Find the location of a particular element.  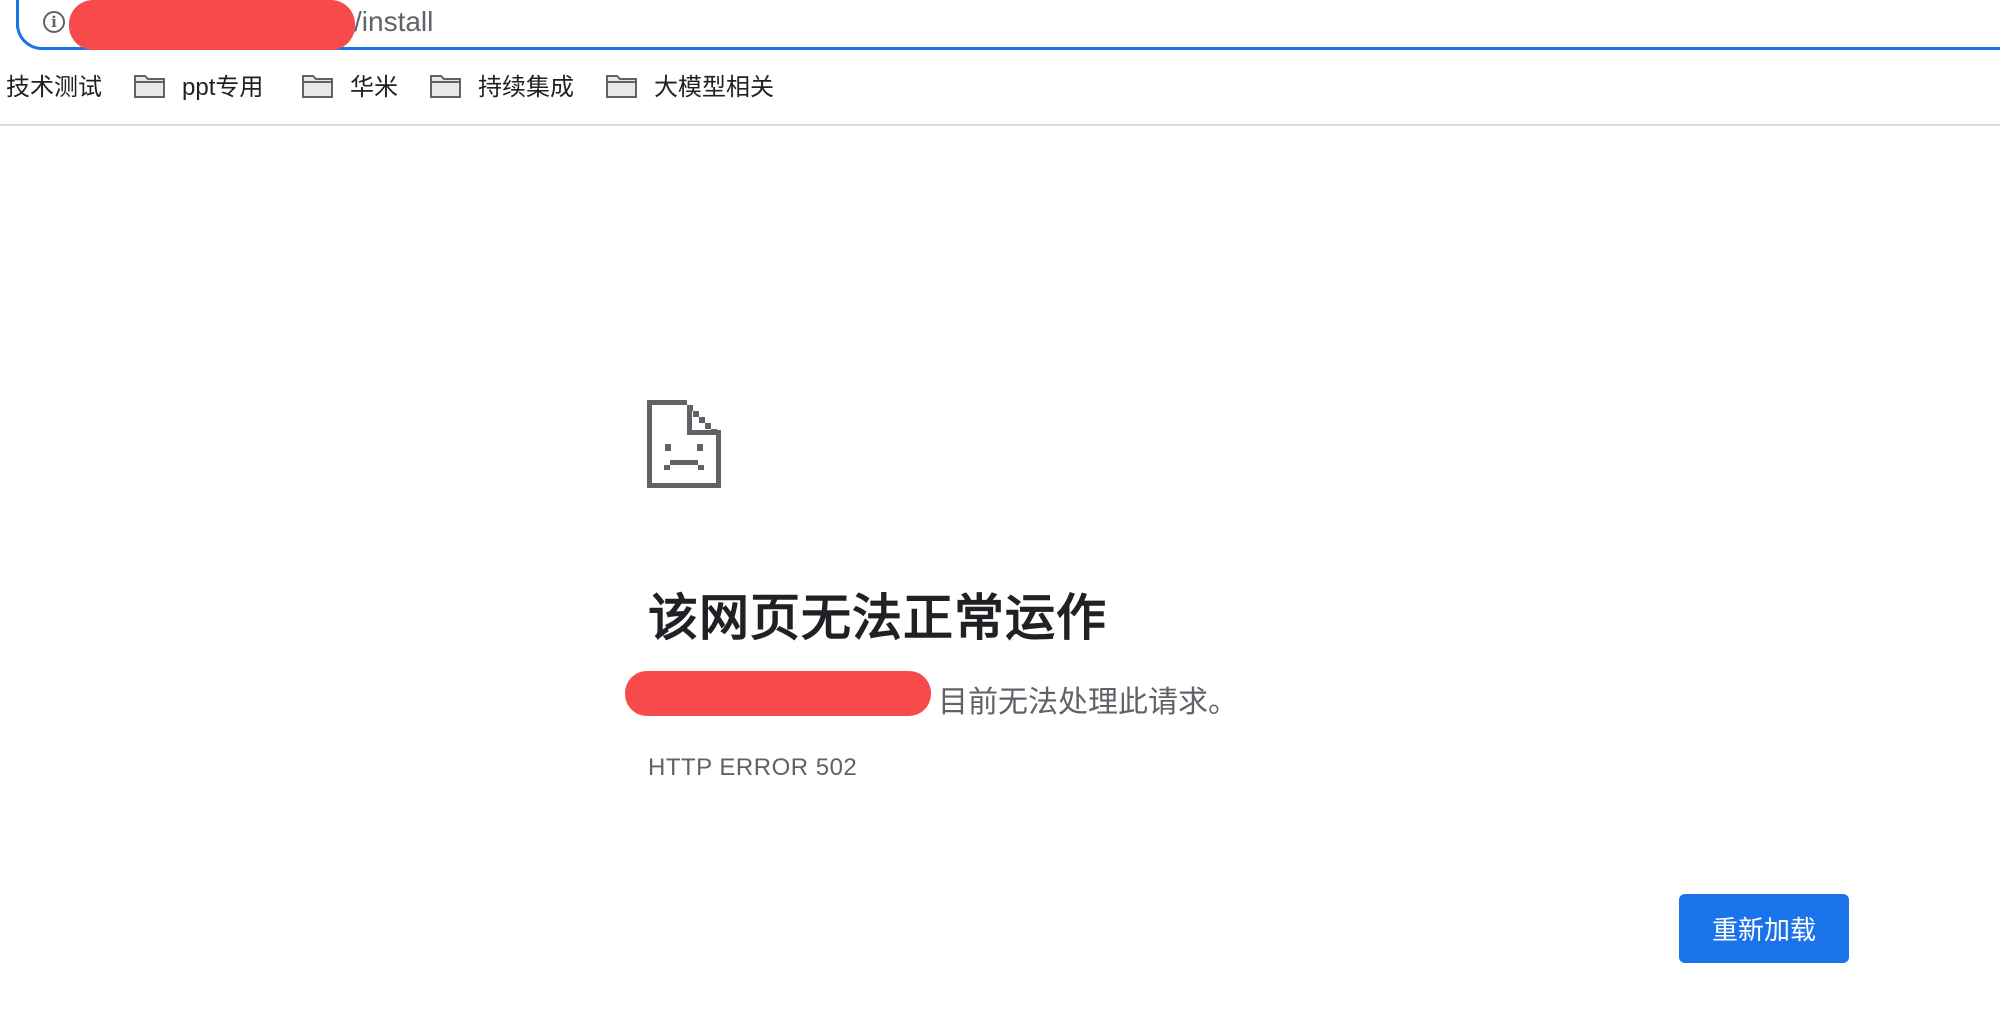

error-title: 该网页无法正常运作 is located at coordinates (877, 618).